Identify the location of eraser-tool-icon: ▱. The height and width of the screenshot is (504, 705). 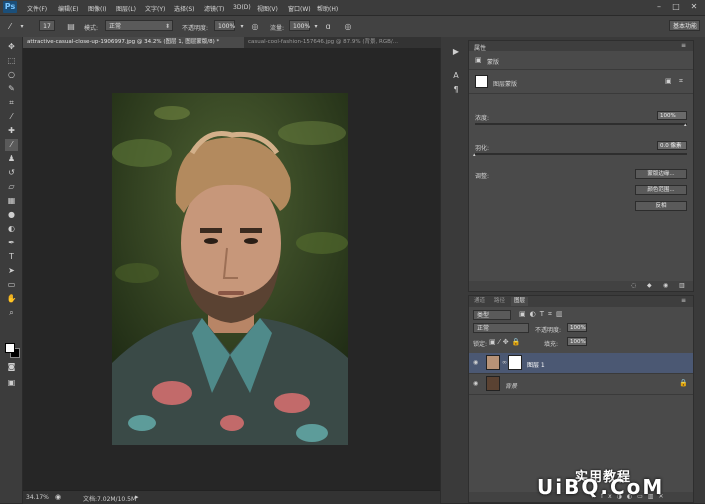
(11, 187).